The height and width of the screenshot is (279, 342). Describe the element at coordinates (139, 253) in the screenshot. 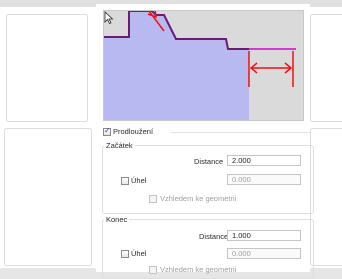

I see `konec-uhel-label: Úhel` at that location.